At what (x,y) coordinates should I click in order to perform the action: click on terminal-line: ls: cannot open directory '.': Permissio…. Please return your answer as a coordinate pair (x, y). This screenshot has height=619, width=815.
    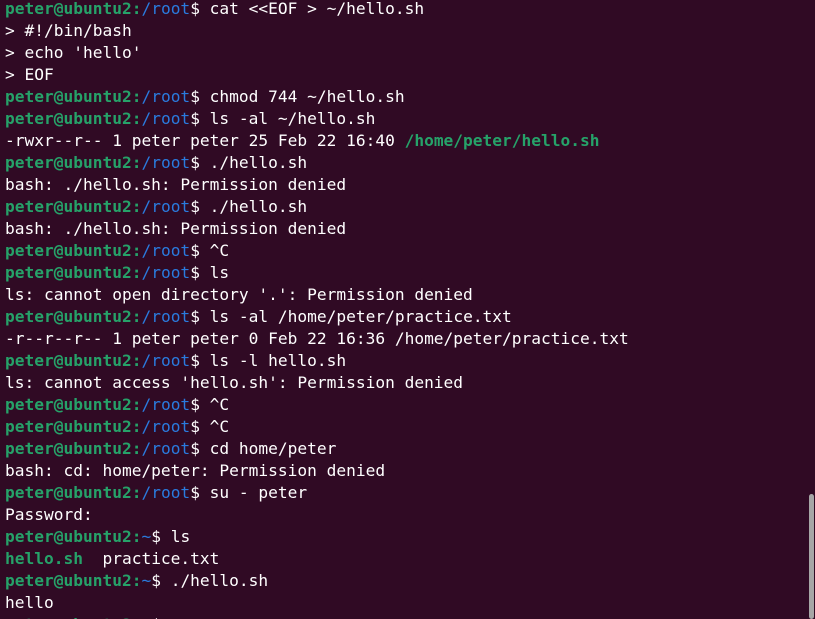
    Looking at the image, I should click on (317, 295).